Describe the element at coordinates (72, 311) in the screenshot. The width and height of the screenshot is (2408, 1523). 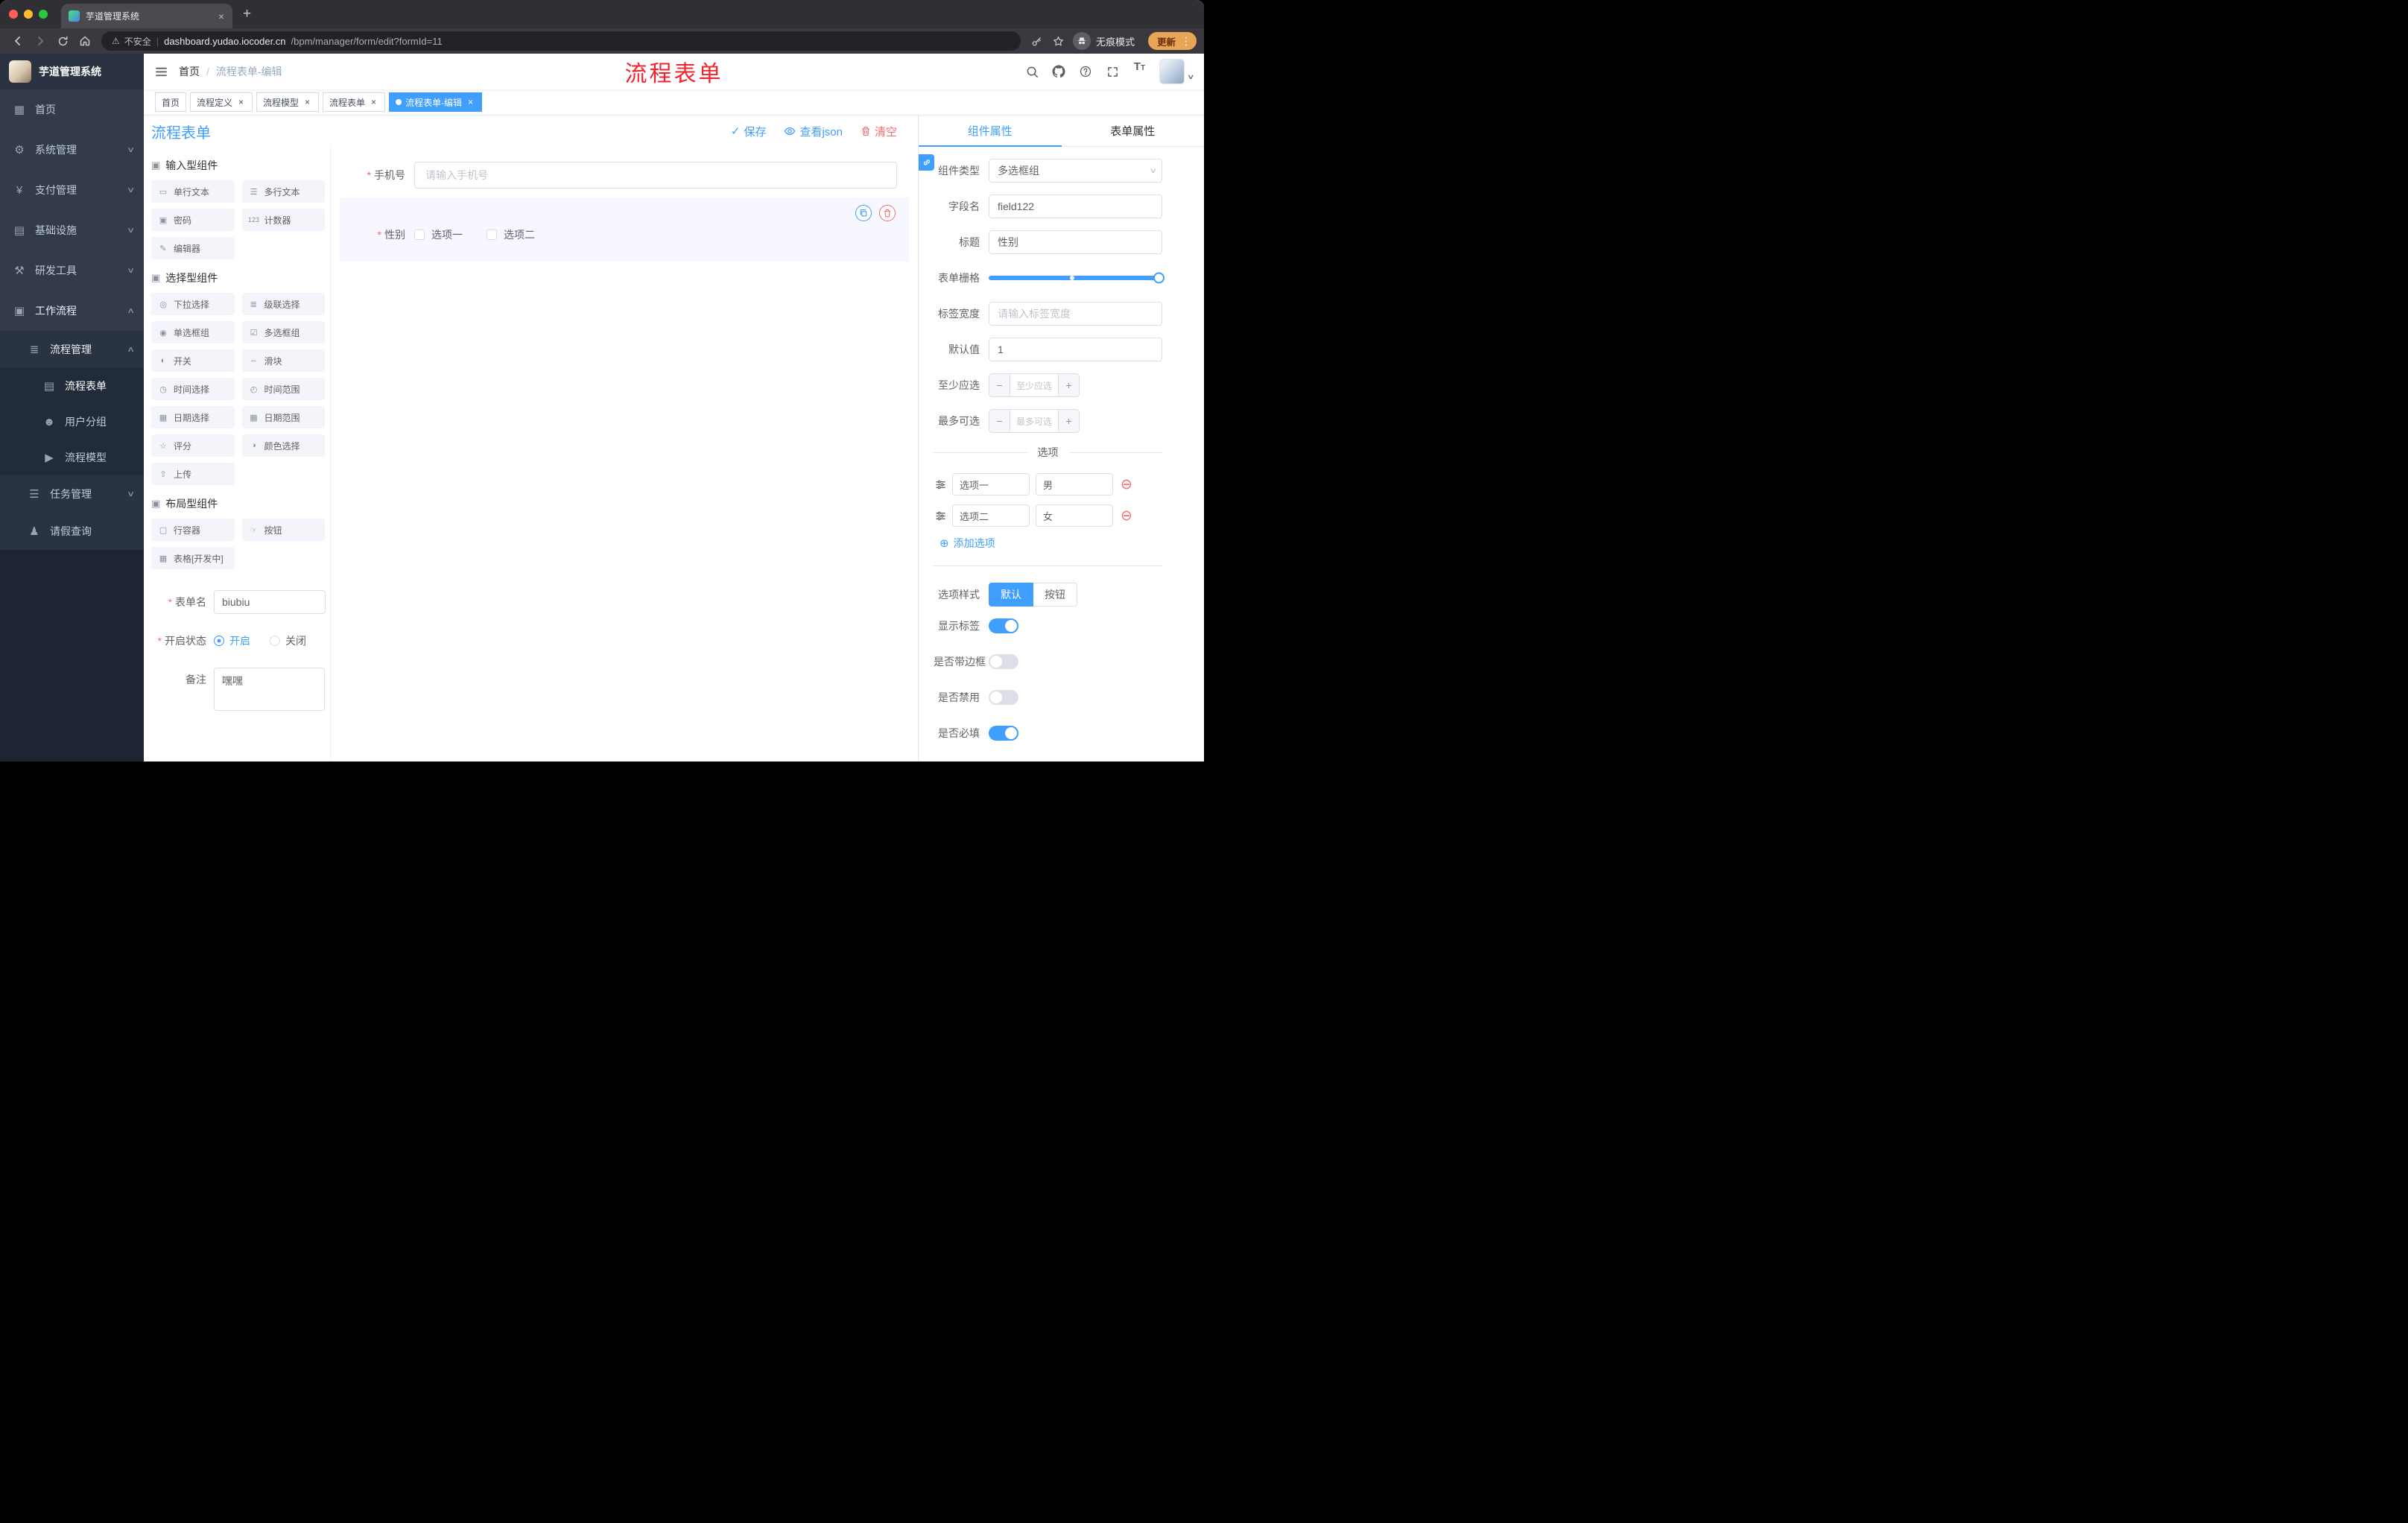
I see `sidebar-item-workflow: ▣ 工作流程 ∧` at that location.